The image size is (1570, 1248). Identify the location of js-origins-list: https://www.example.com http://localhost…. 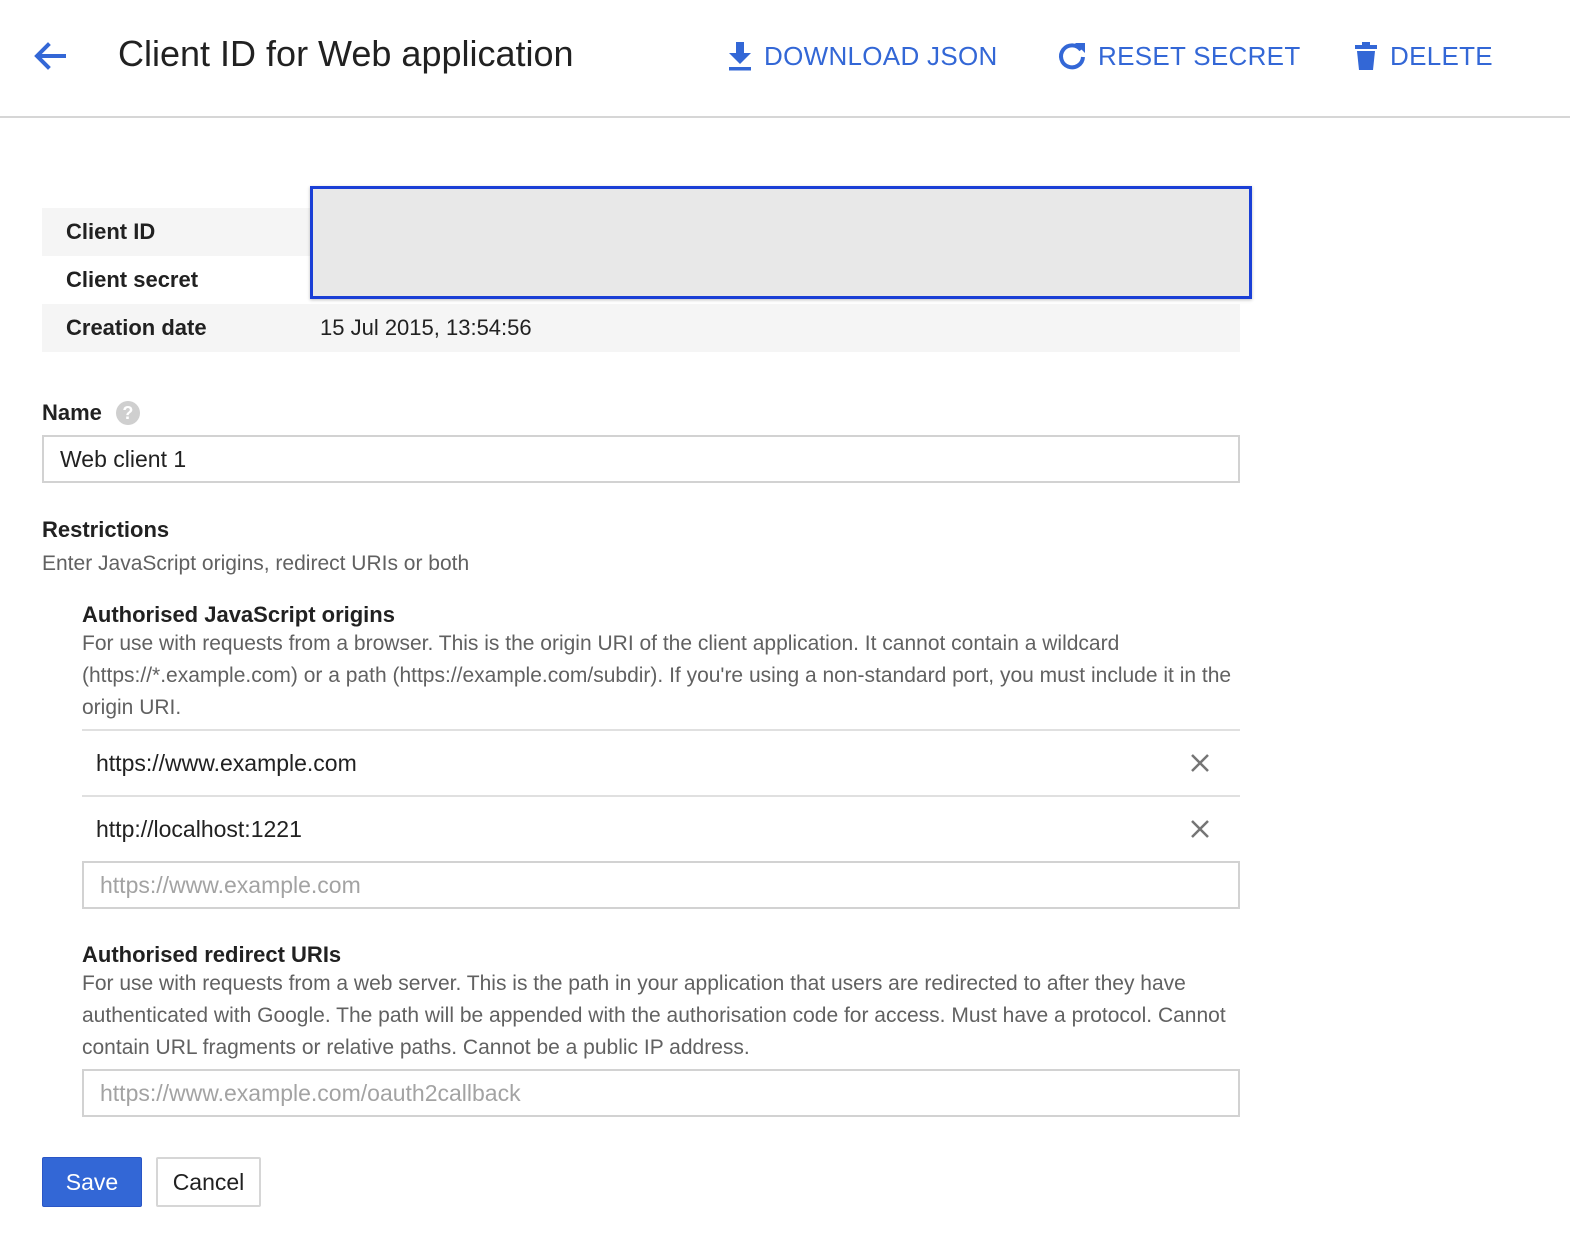
(661, 795).